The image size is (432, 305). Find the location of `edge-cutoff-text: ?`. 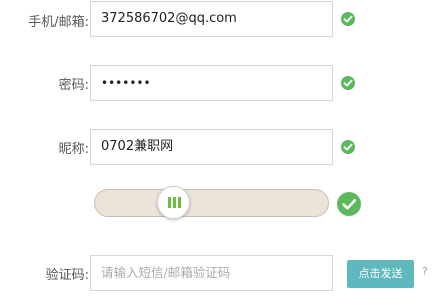

edge-cutoff-text: ? is located at coordinates (425, 271).